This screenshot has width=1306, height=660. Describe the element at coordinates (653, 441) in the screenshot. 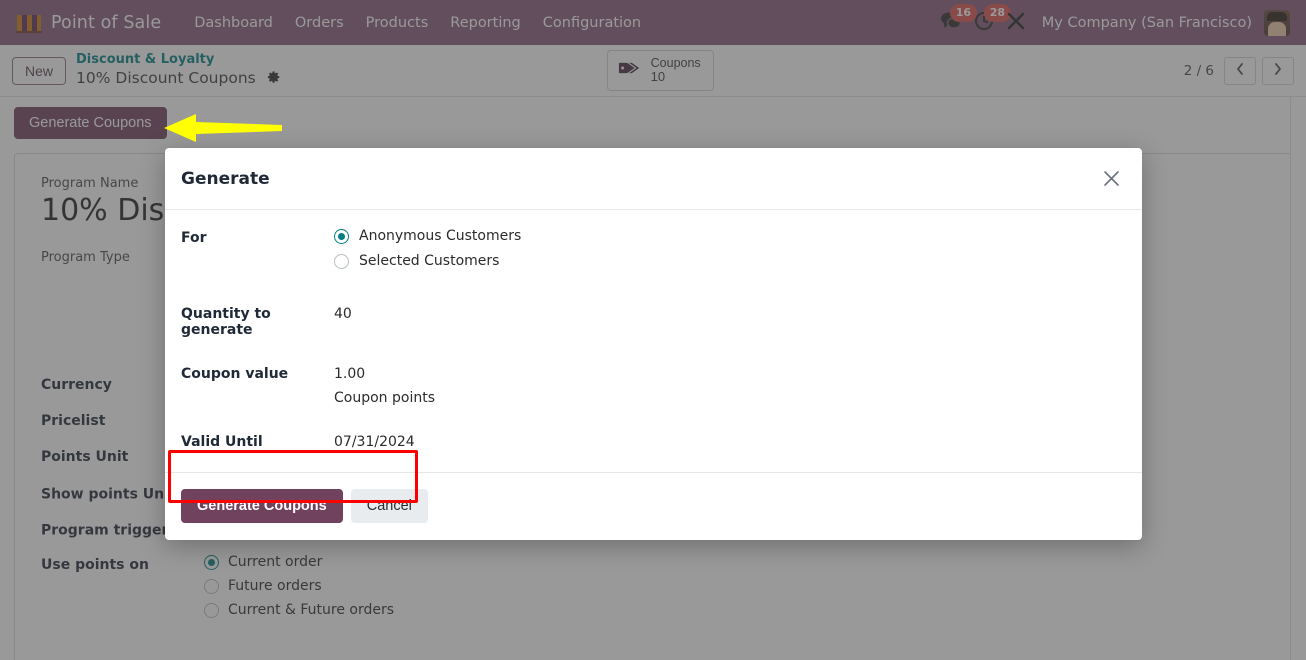

I see `valid-until-field-row: Valid Until 07/31/2024` at that location.